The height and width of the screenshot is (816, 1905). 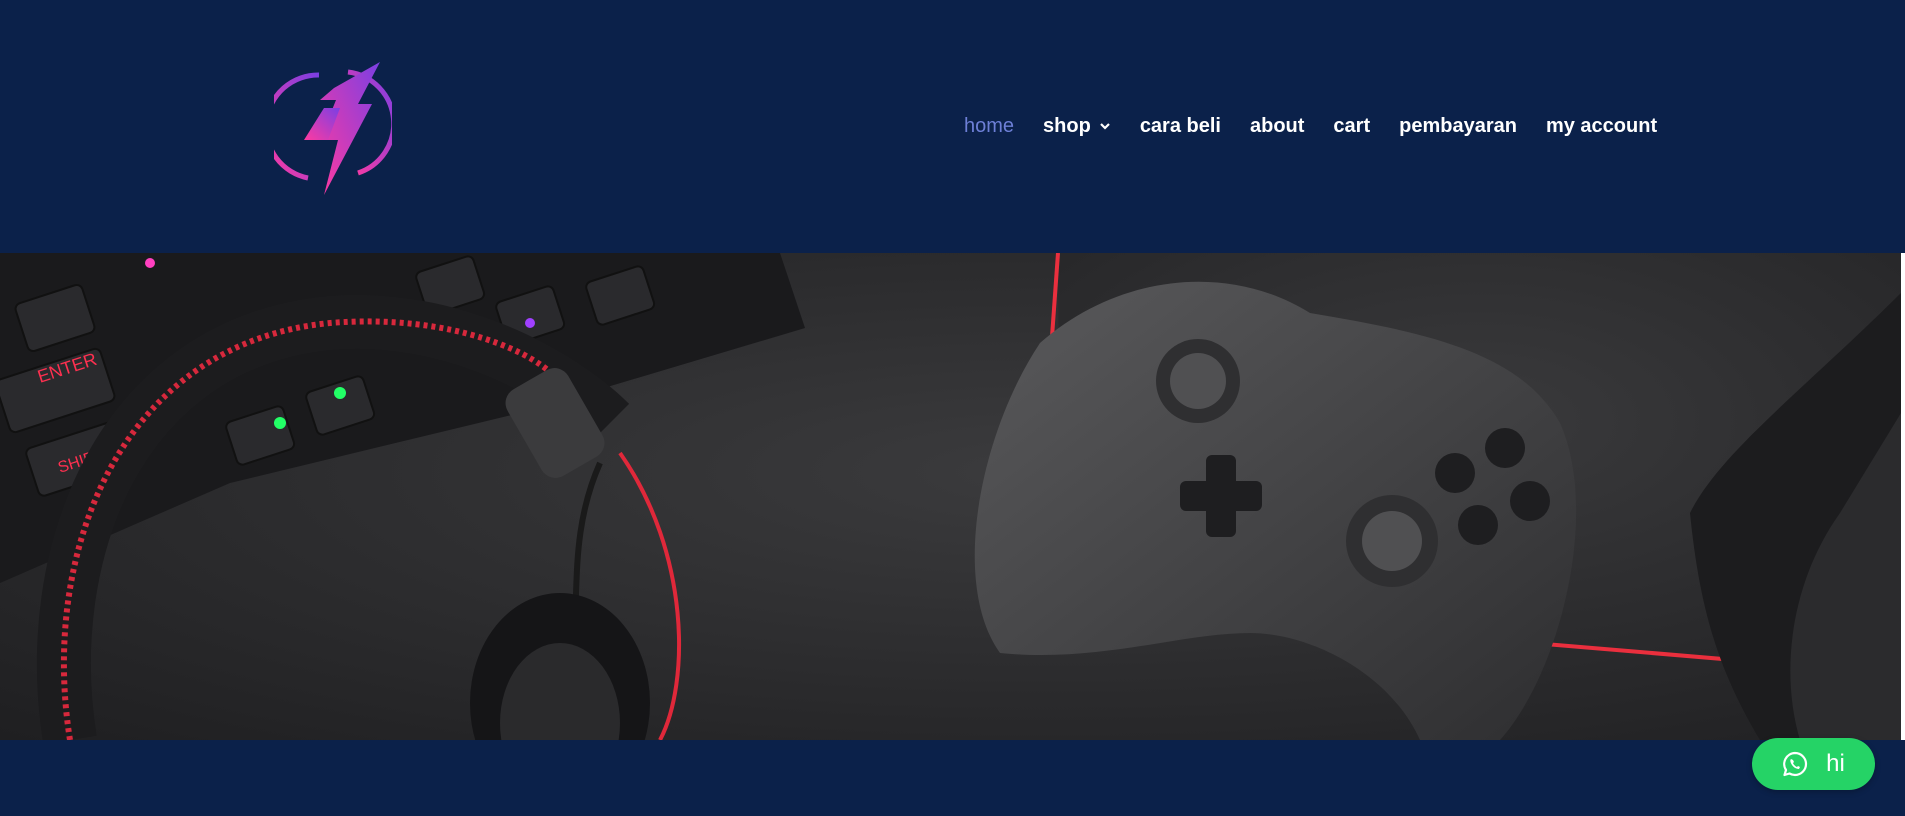 I want to click on footer-band, so click(x=952, y=778).